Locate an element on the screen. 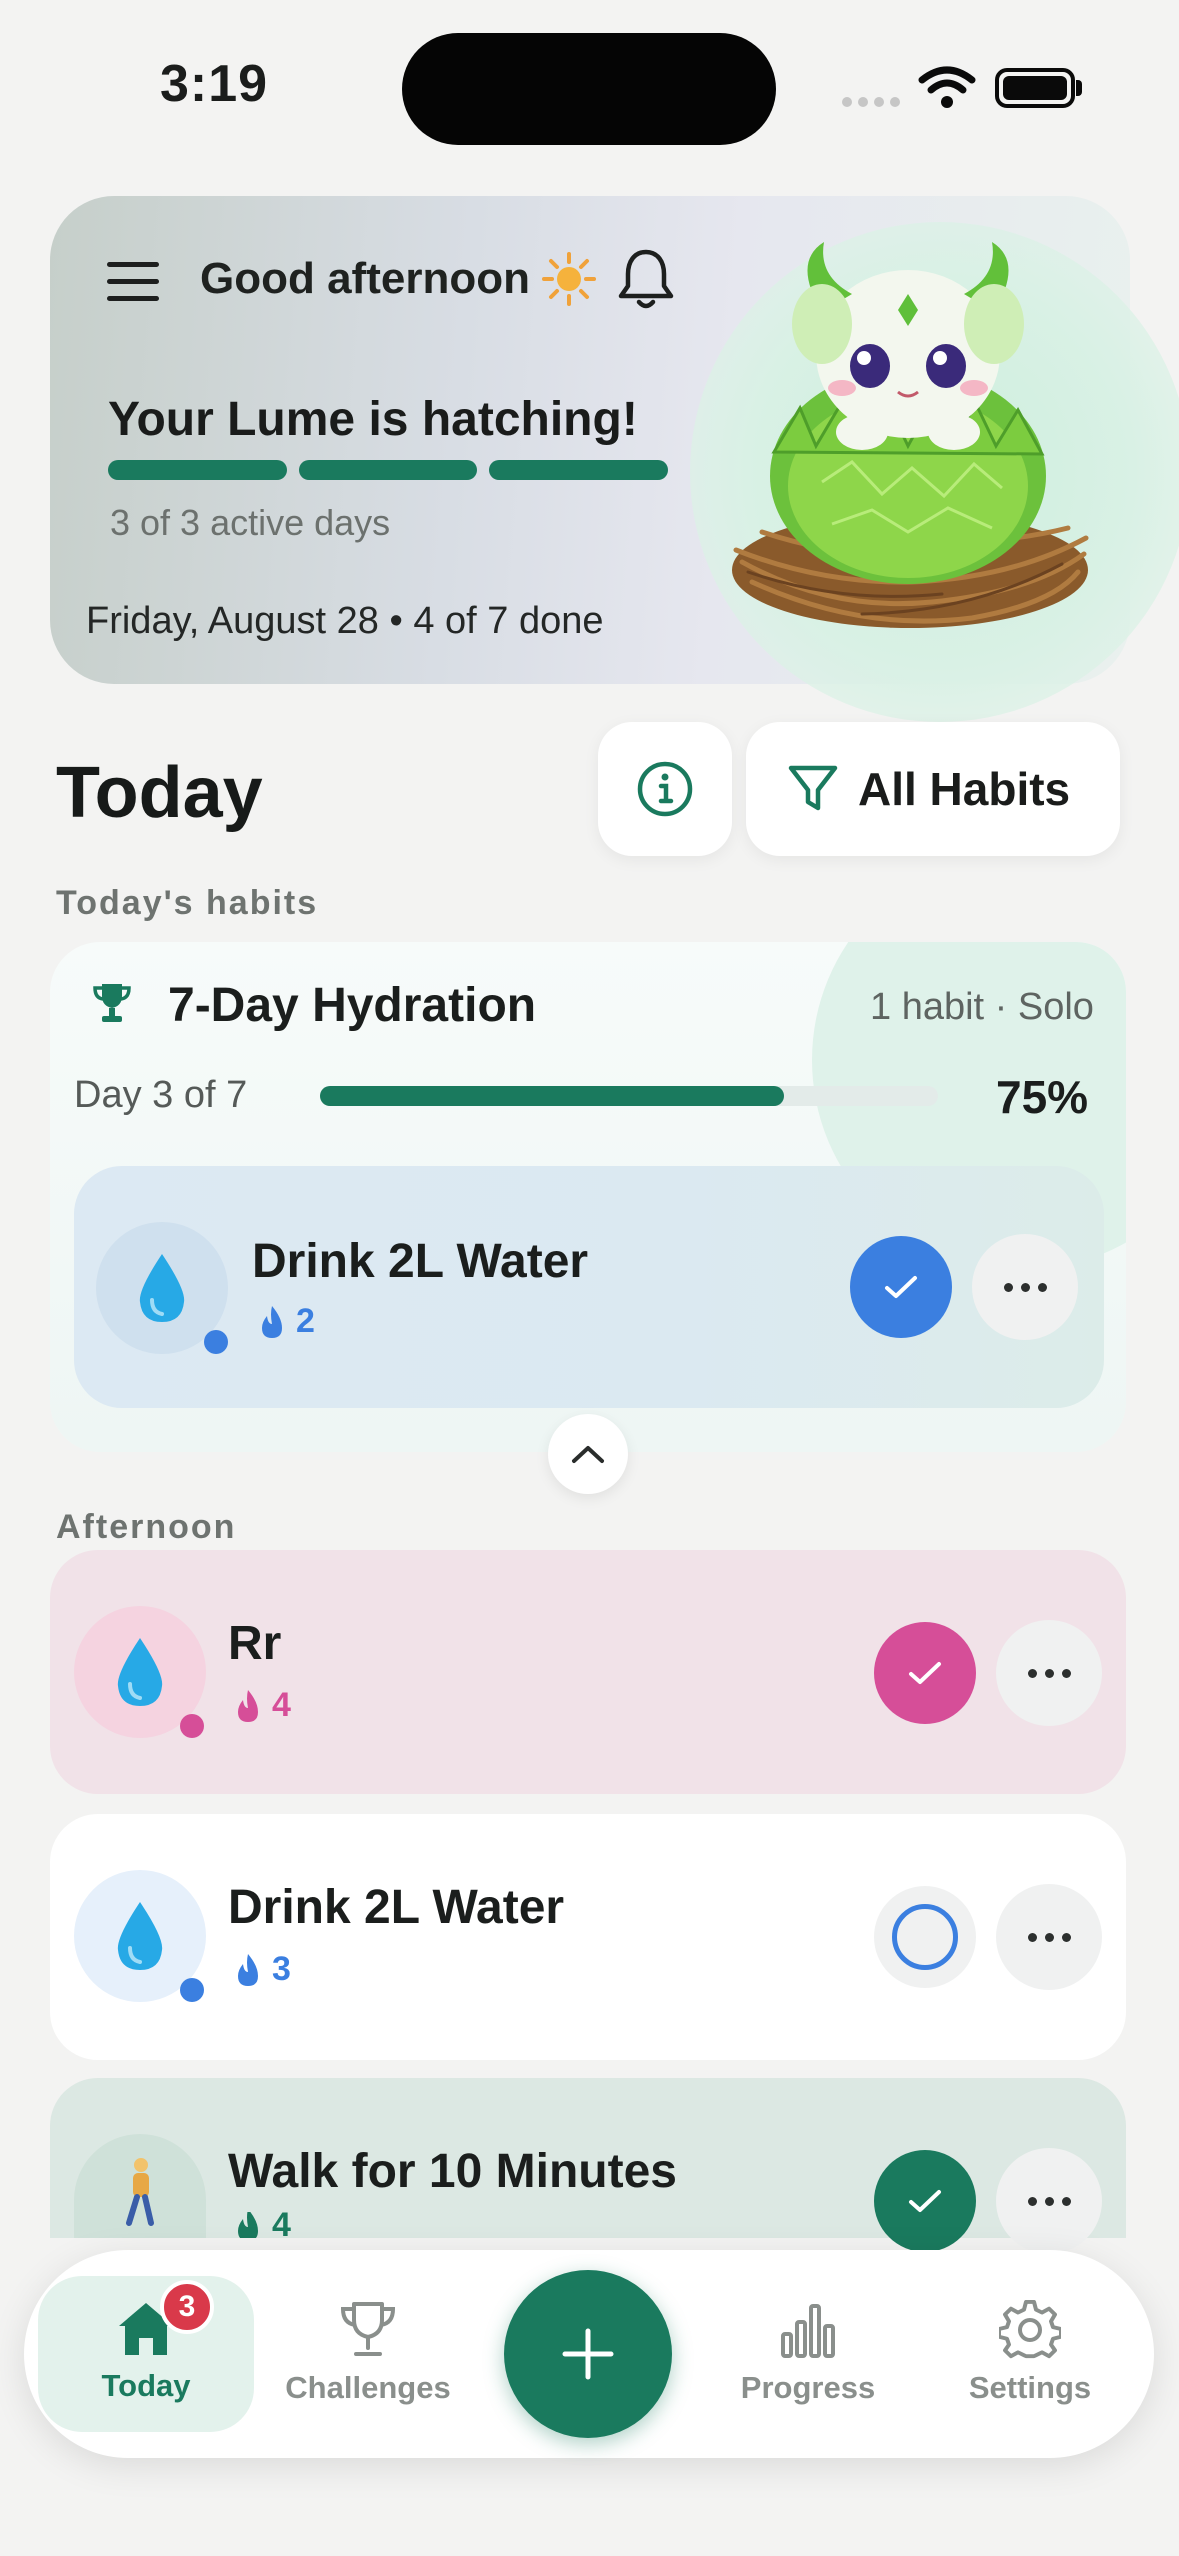 The height and width of the screenshot is (2556, 1179). nav-item-today: Today is located at coordinates (146, 2354).